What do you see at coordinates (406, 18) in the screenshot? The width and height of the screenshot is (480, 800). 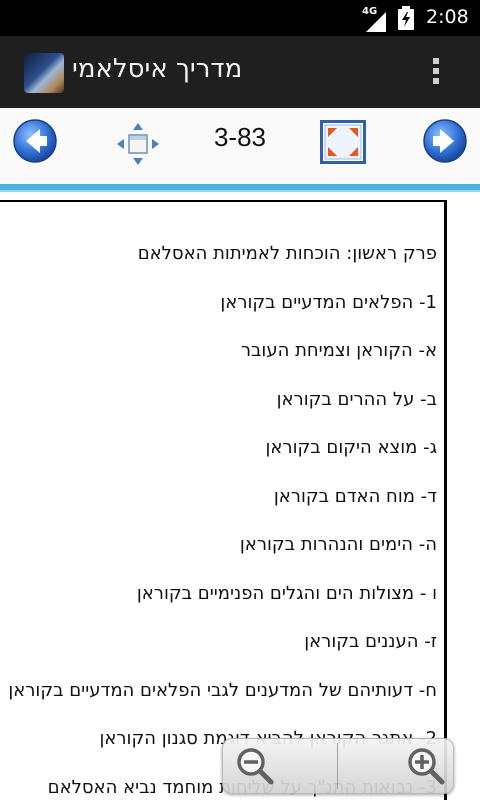 I see `battery-charging-icon` at bounding box center [406, 18].